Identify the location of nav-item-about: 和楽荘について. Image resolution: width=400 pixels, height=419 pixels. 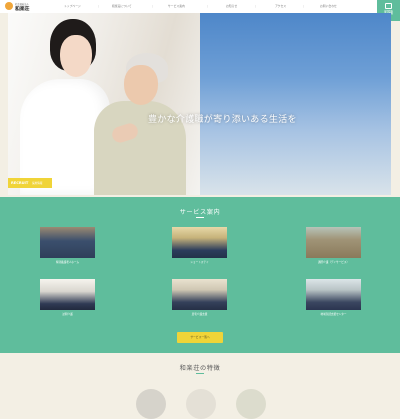
(122, 6).